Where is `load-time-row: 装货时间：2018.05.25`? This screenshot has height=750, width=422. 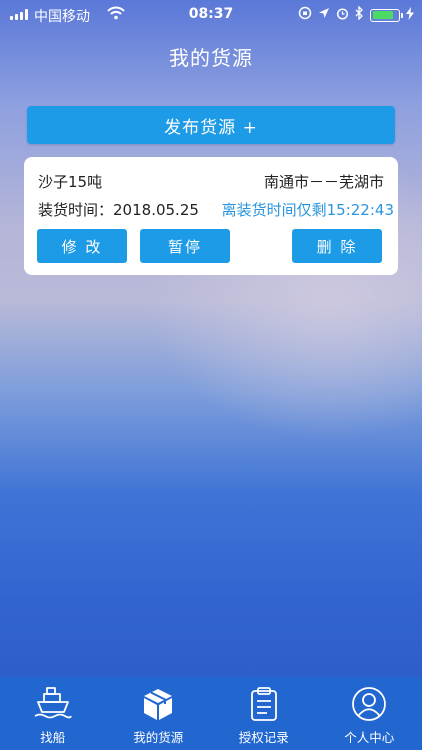
load-time-row: 装货时间：2018.05.25 is located at coordinates (118, 209).